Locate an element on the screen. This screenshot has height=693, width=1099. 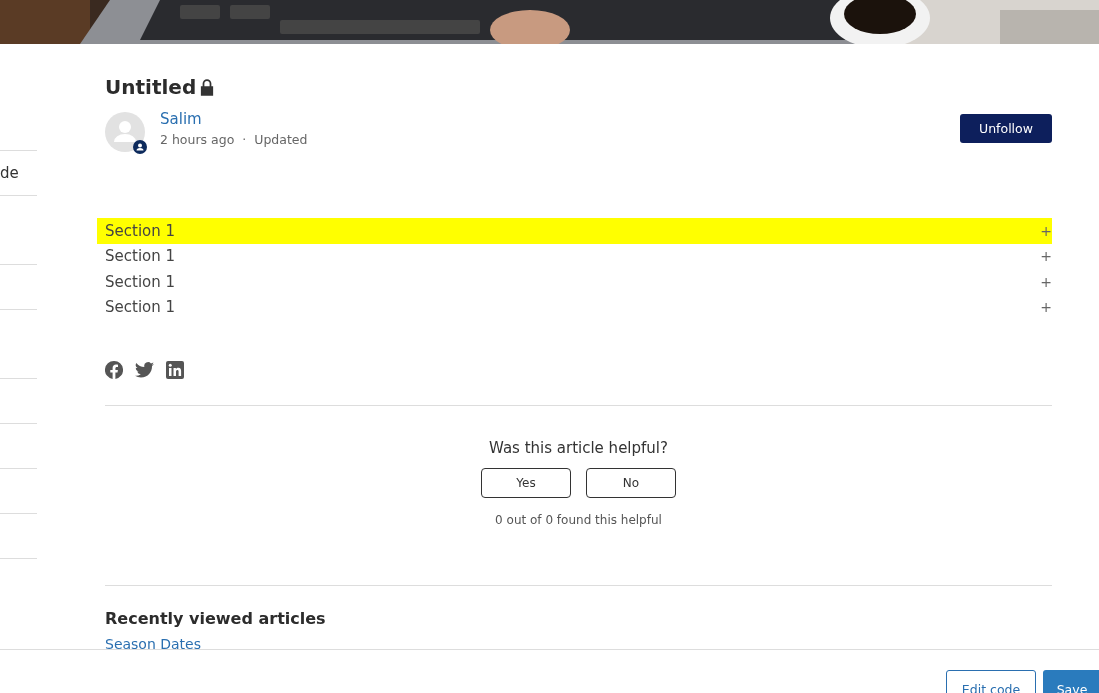
article-link: Season Dates is located at coordinates (578, 644).